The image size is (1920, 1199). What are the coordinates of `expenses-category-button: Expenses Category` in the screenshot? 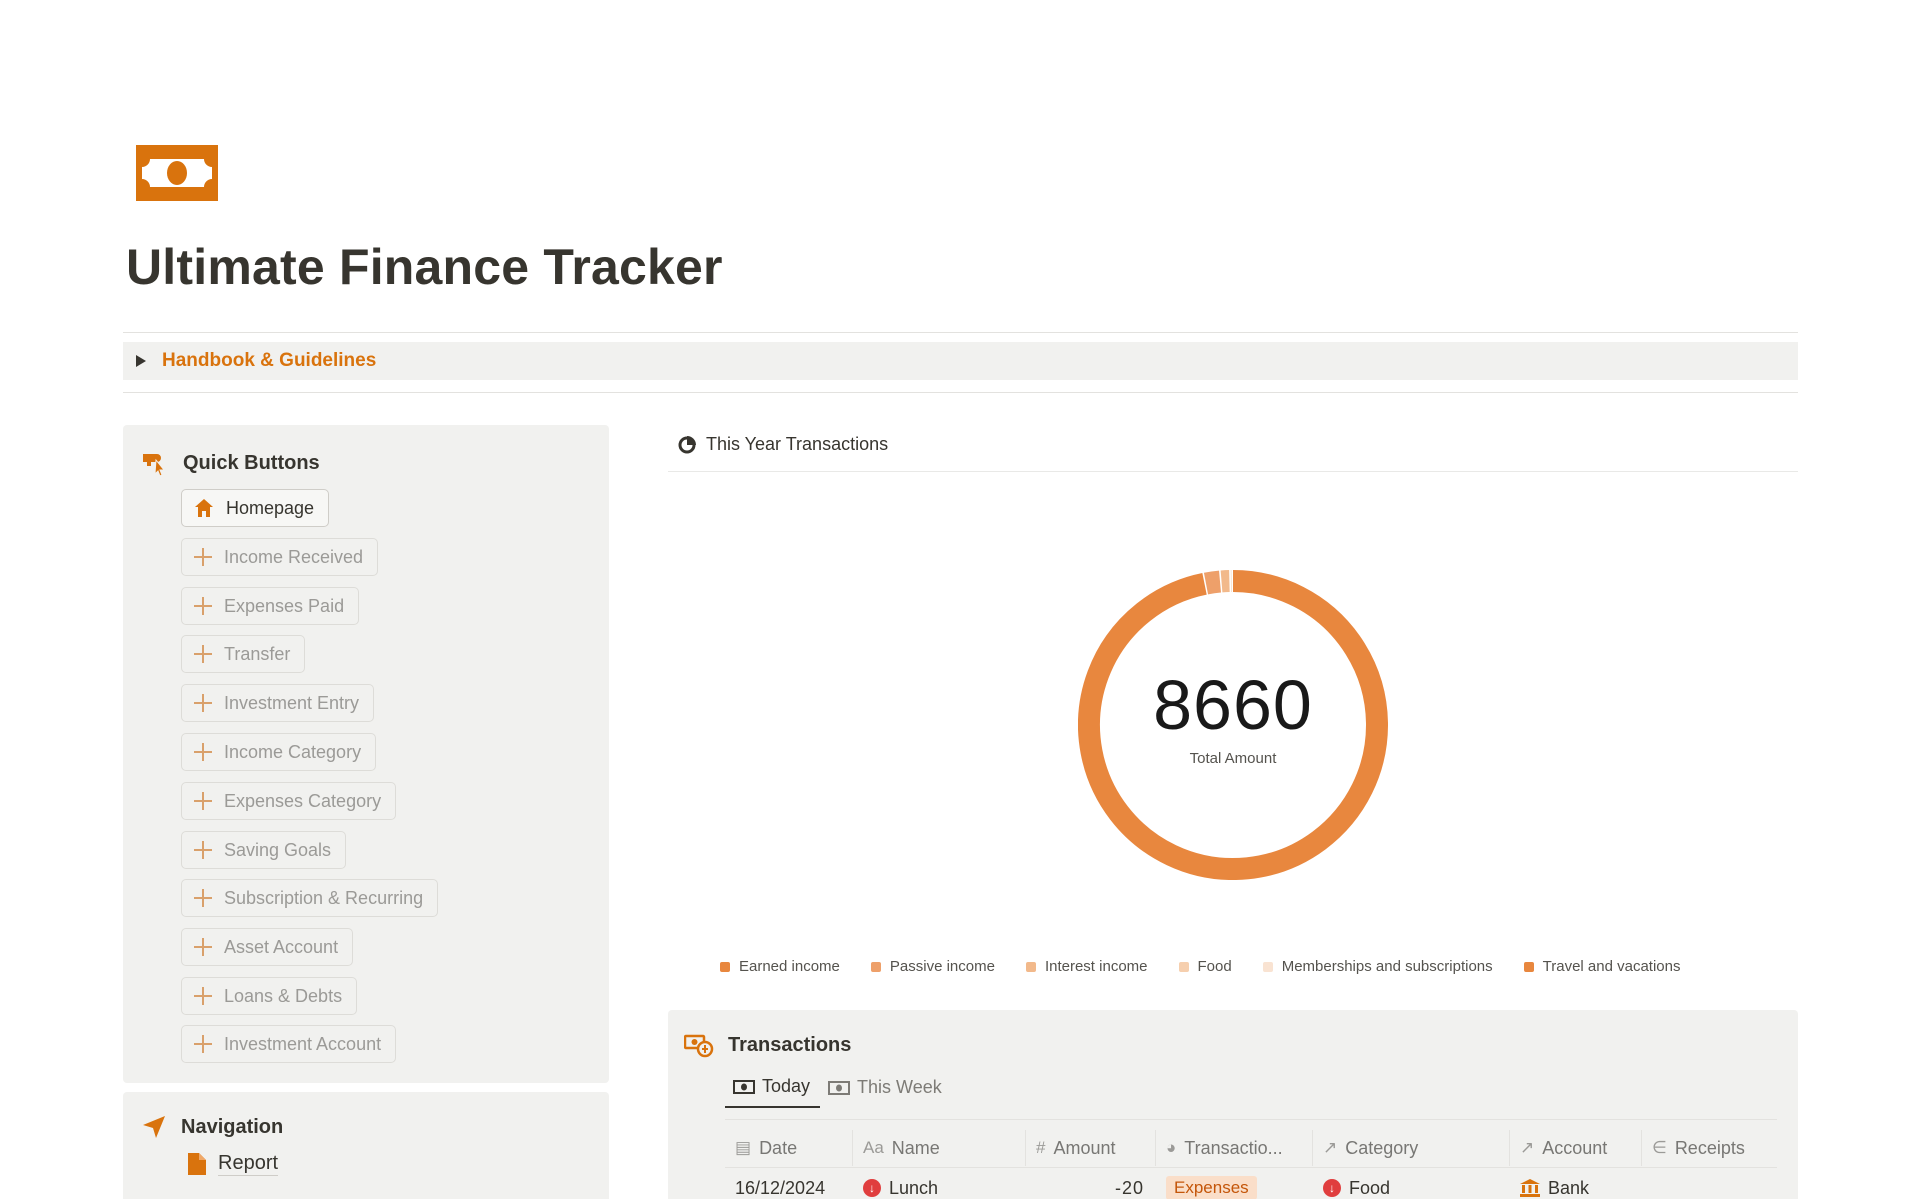 It's located at (289, 801).